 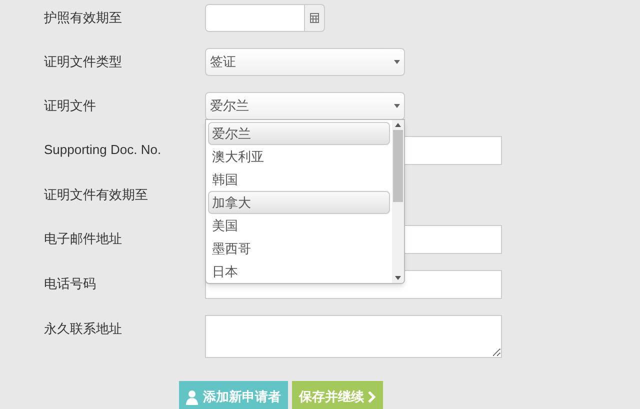 I want to click on scroll-thumb, so click(x=398, y=166).